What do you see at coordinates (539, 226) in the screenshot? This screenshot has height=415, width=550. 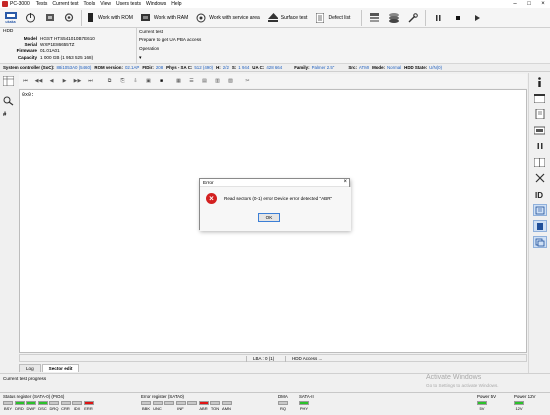 I see `chip-mode-button` at bounding box center [539, 226].